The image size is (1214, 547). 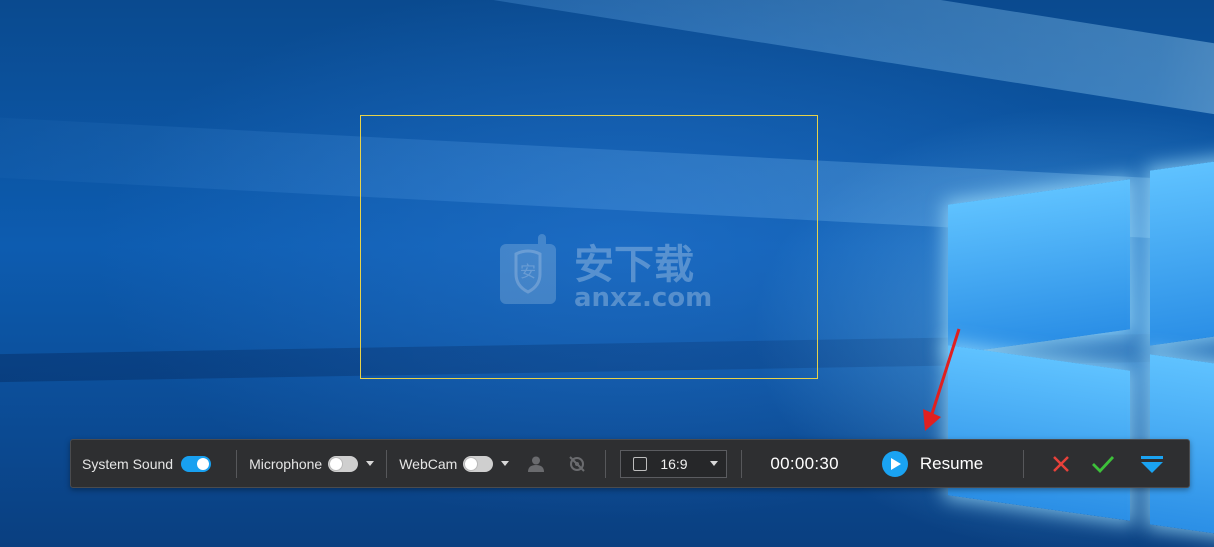 What do you see at coordinates (804, 463) in the screenshot?
I see `recording-timer: 00:00:30` at bounding box center [804, 463].